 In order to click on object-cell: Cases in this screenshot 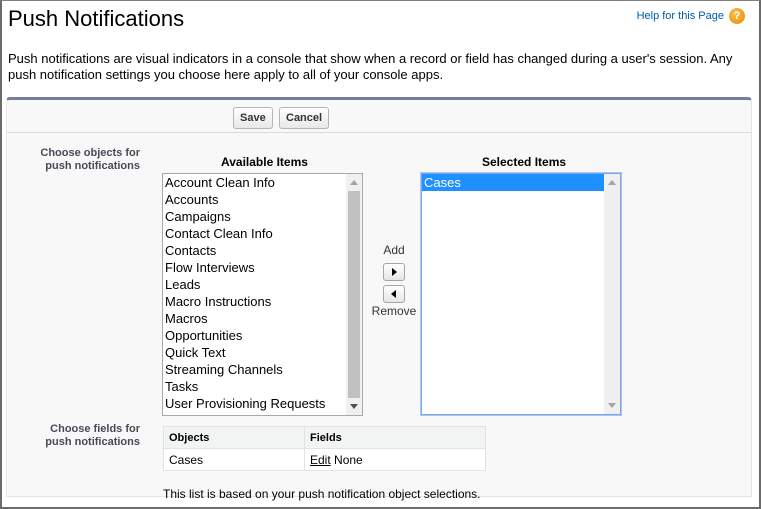, I will do `click(234, 459)`.